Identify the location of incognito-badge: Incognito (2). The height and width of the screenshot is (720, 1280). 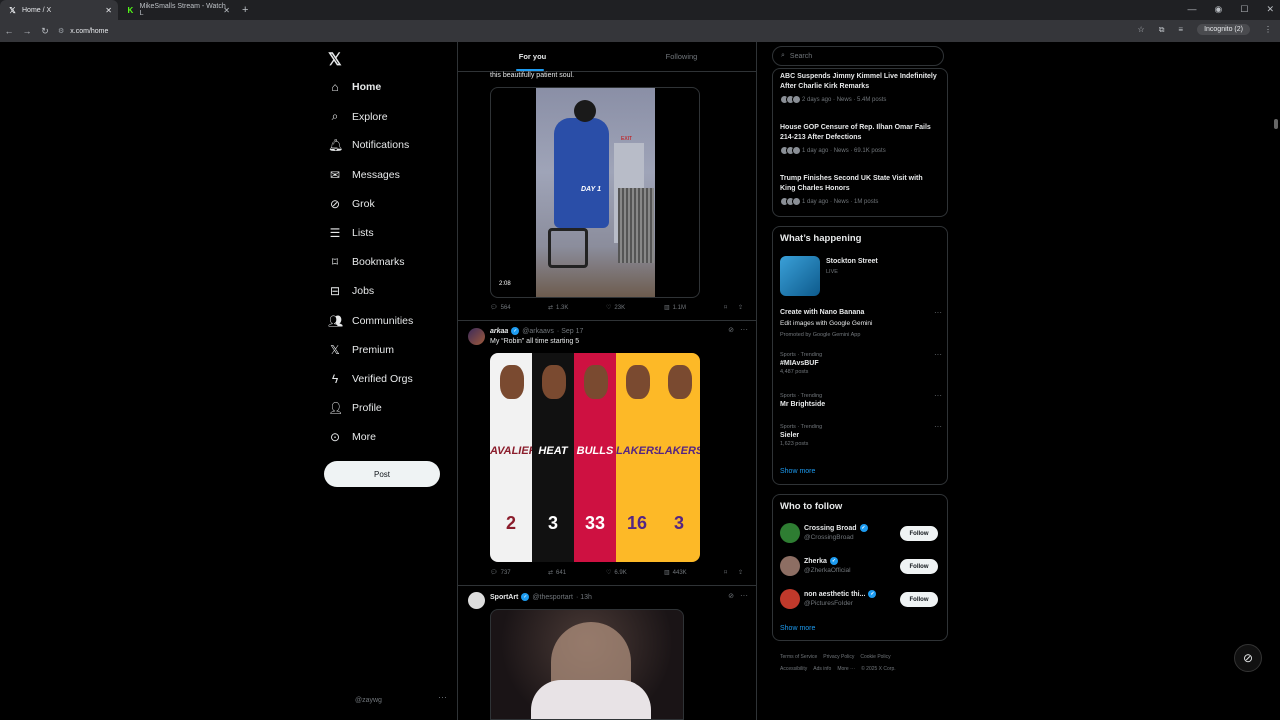
(1223, 29).